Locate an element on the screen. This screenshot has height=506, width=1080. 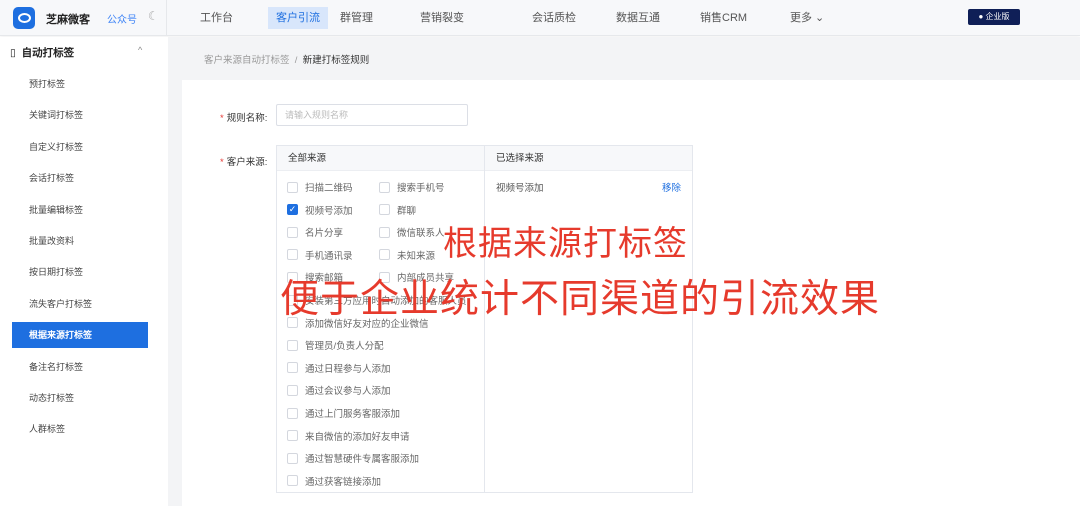
logo-icon is located at coordinates (24, 18).